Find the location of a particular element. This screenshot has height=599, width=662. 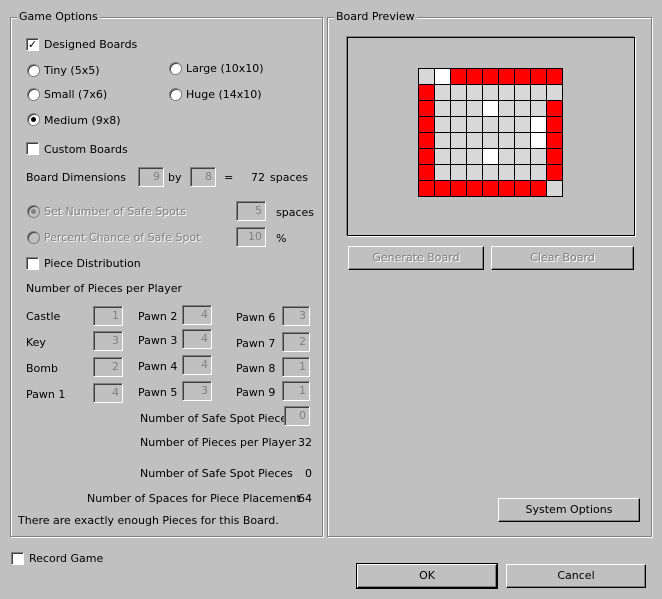

ok-button: OK is located at coordinates (427, 576).